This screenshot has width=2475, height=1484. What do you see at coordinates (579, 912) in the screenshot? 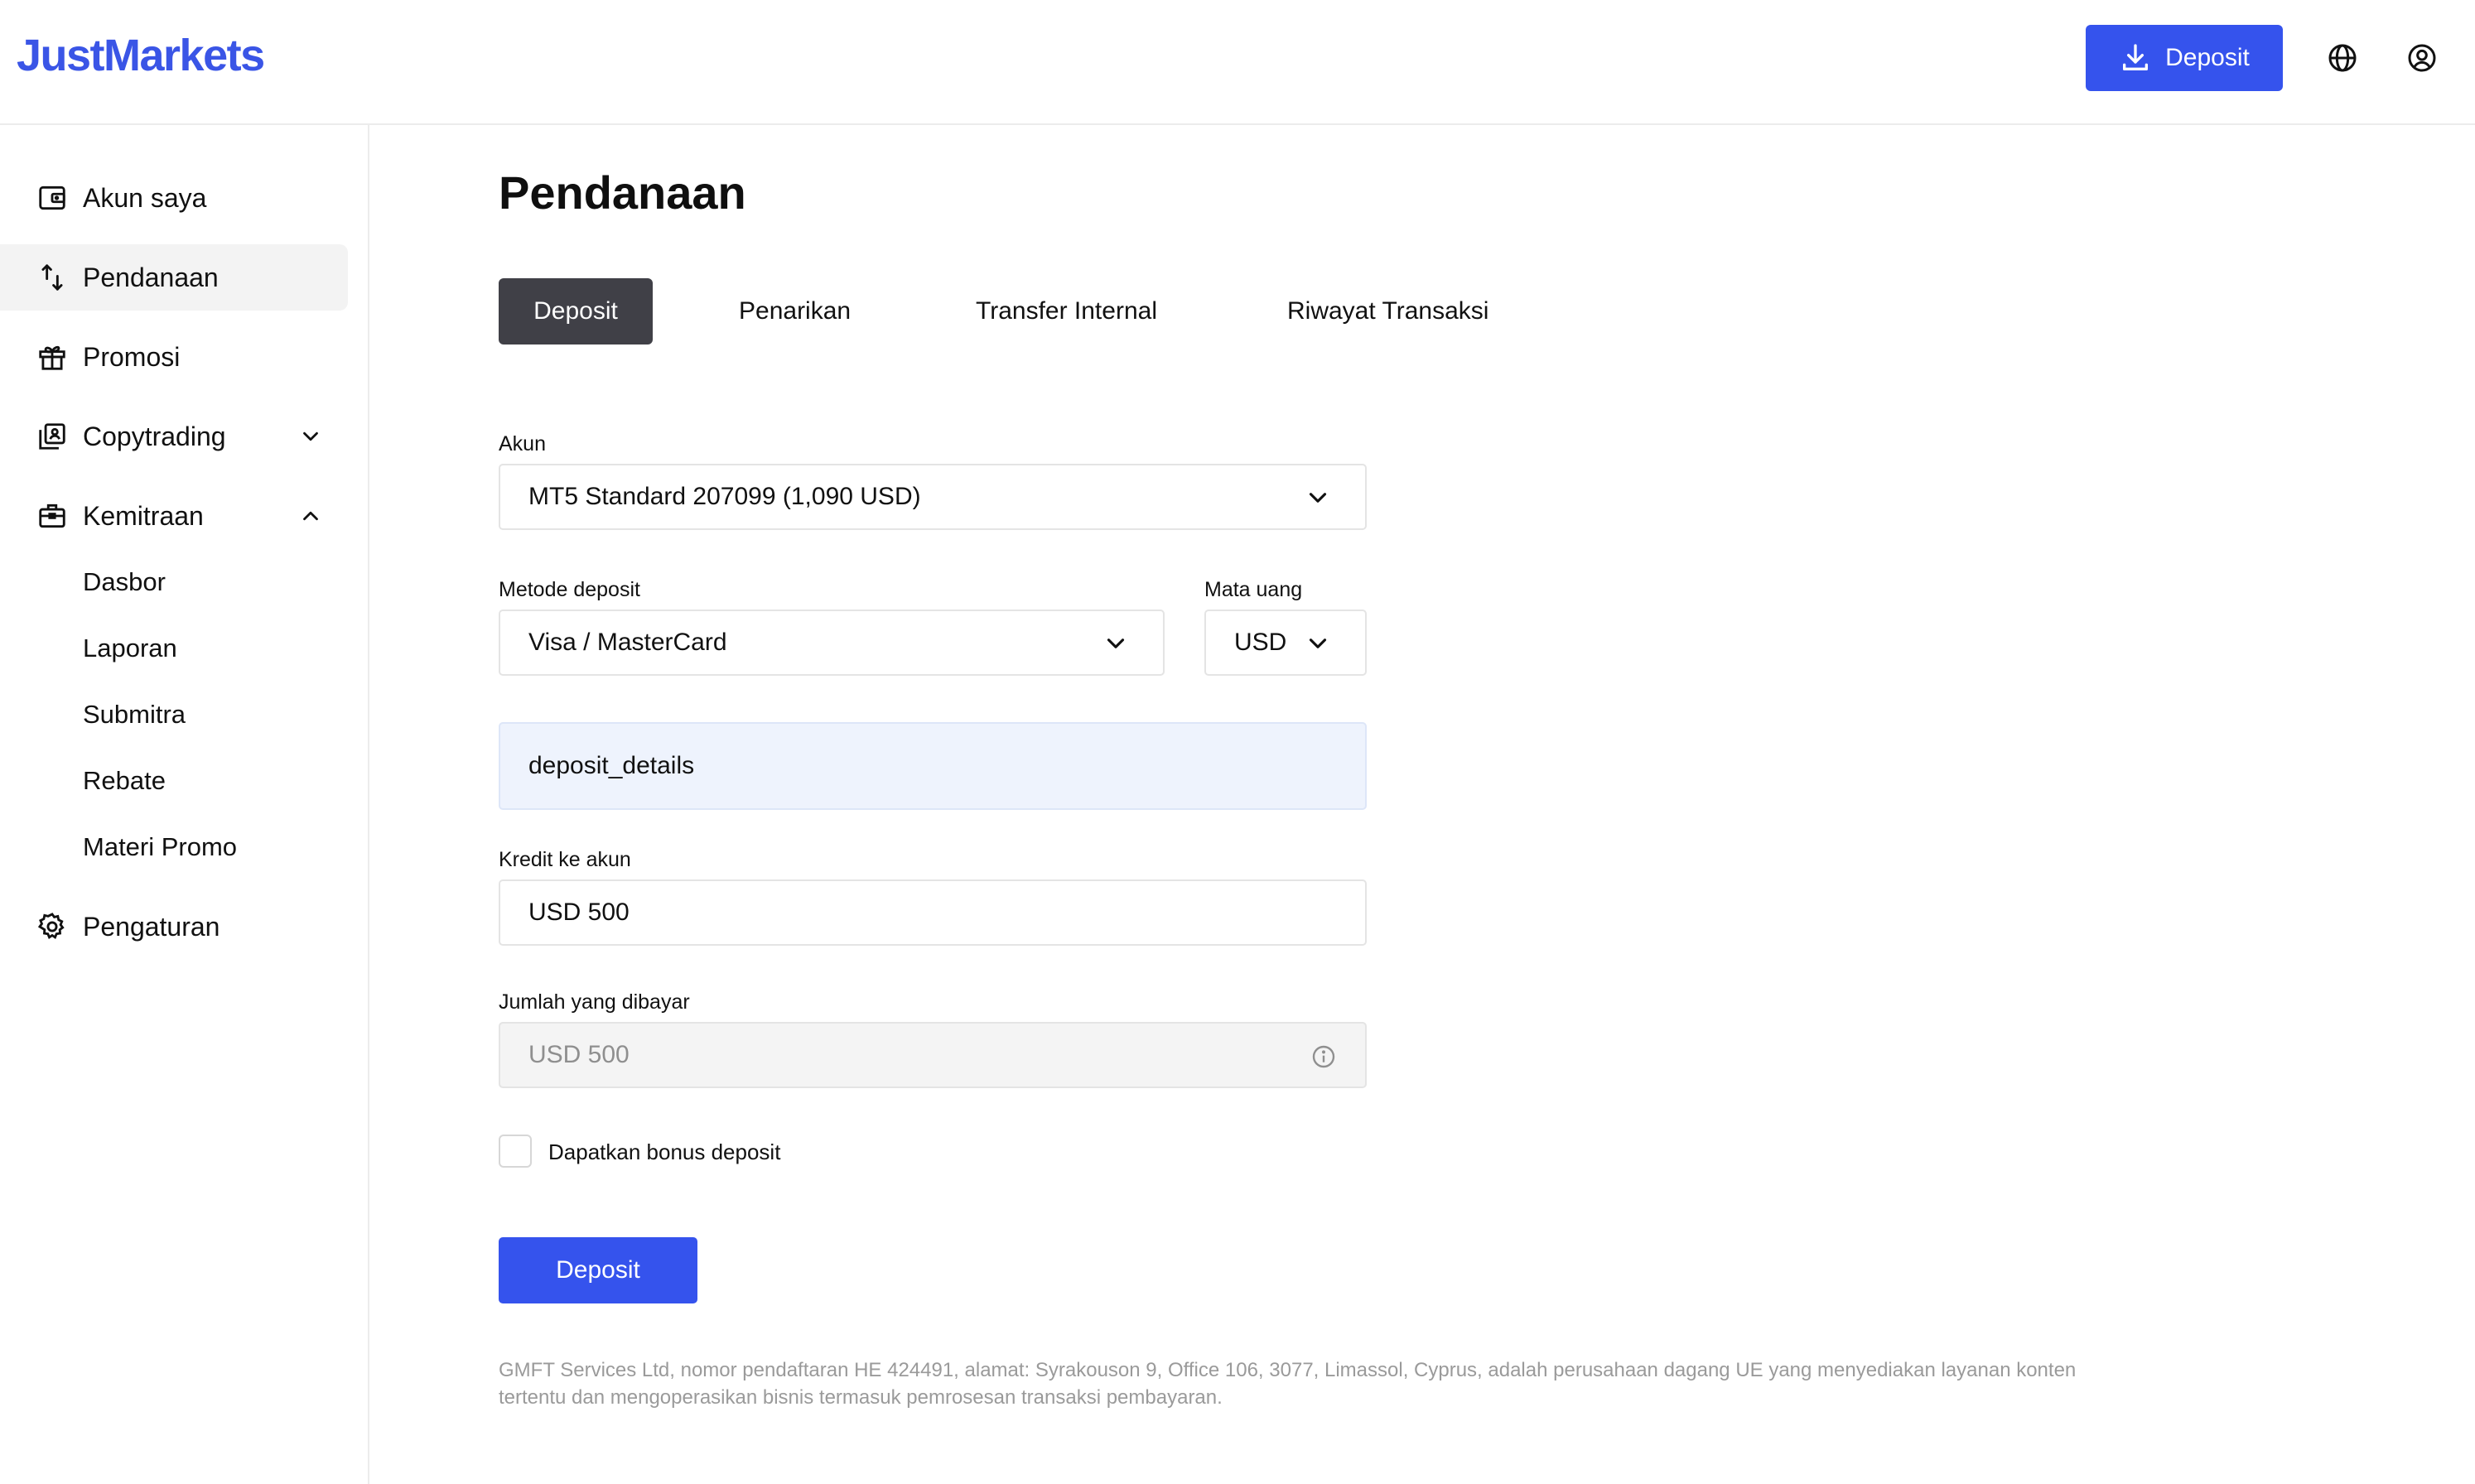
I see `credit-amount-value: USD 500` at bounding box center [579, 912].